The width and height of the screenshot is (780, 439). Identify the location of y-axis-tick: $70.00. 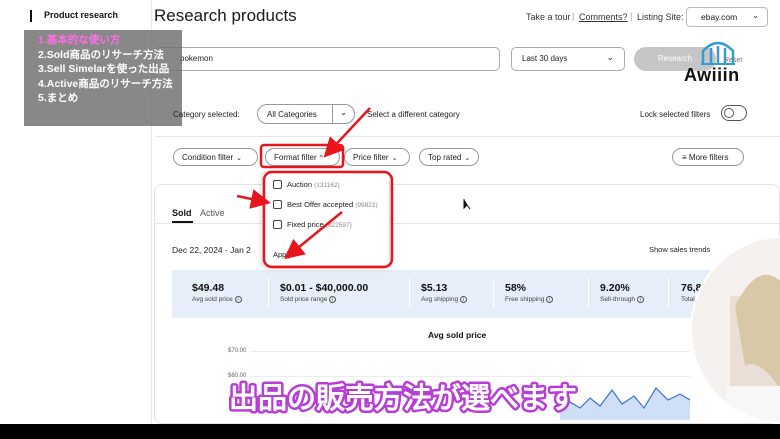
(237, 351).